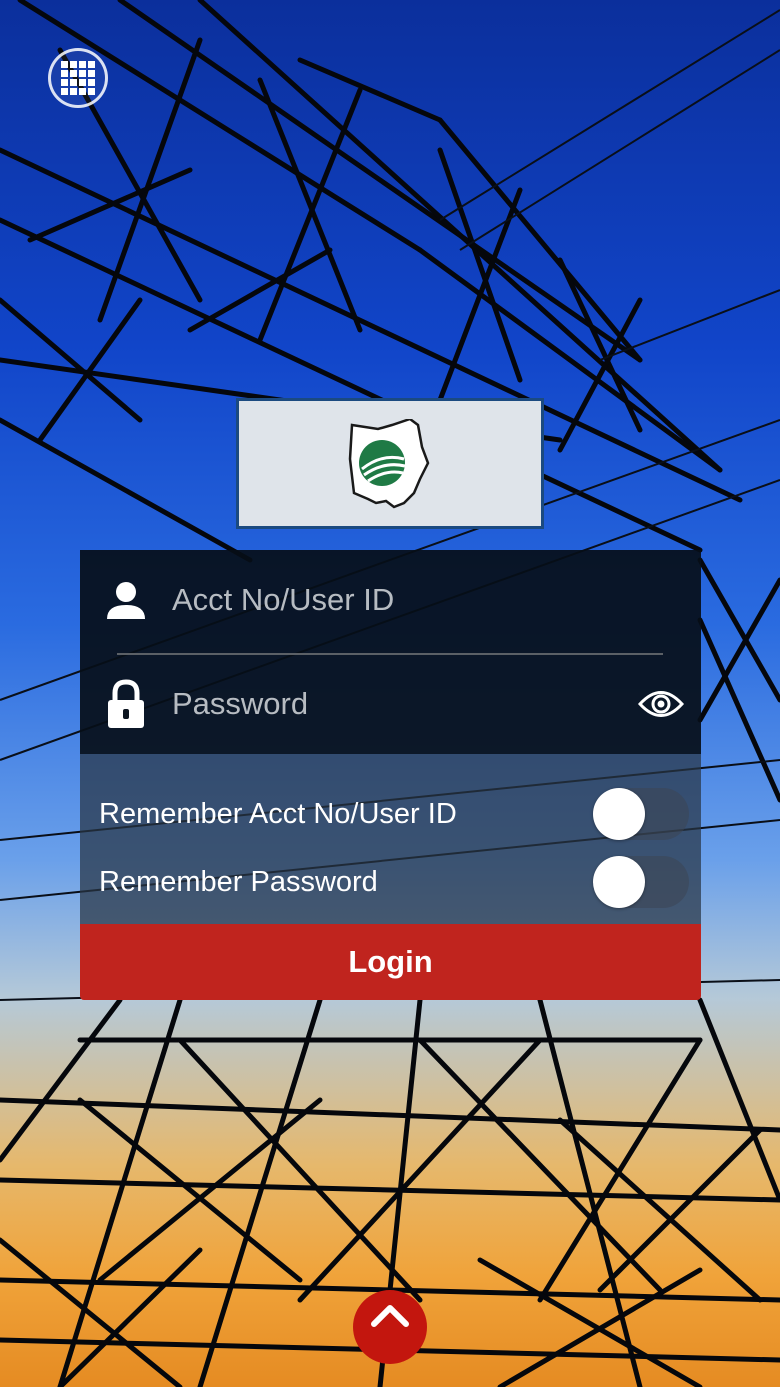 Image resolution: width=780 pixels, height=1387 pixels. What do you see at coordinates (126, 600) in the screenshot?
I see `user-icon` at bounding box center [126, 600].